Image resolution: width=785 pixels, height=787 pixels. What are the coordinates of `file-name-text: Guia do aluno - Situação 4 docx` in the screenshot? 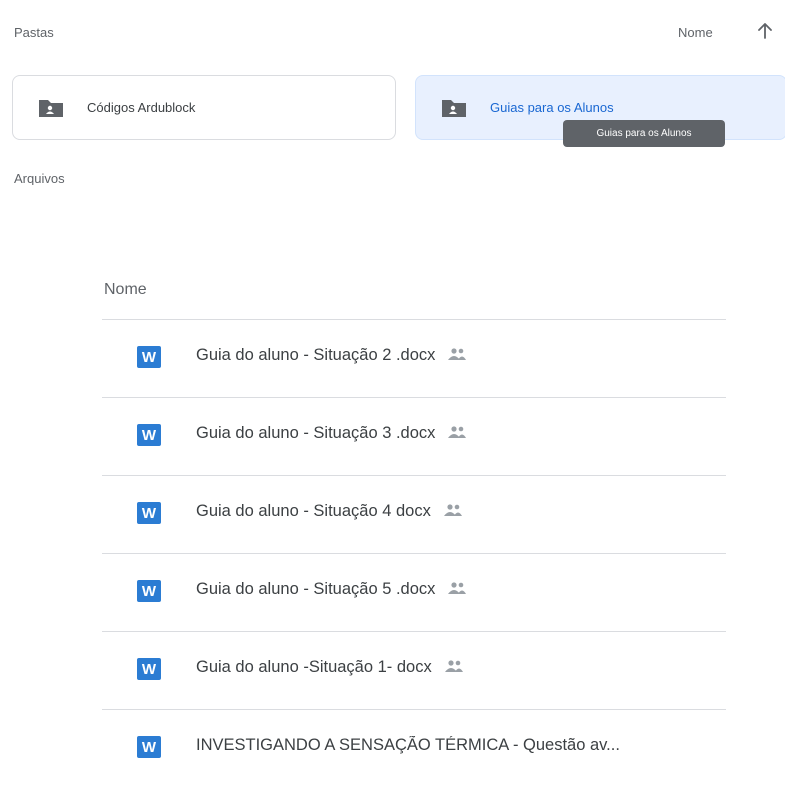 It's located at (313, 511).